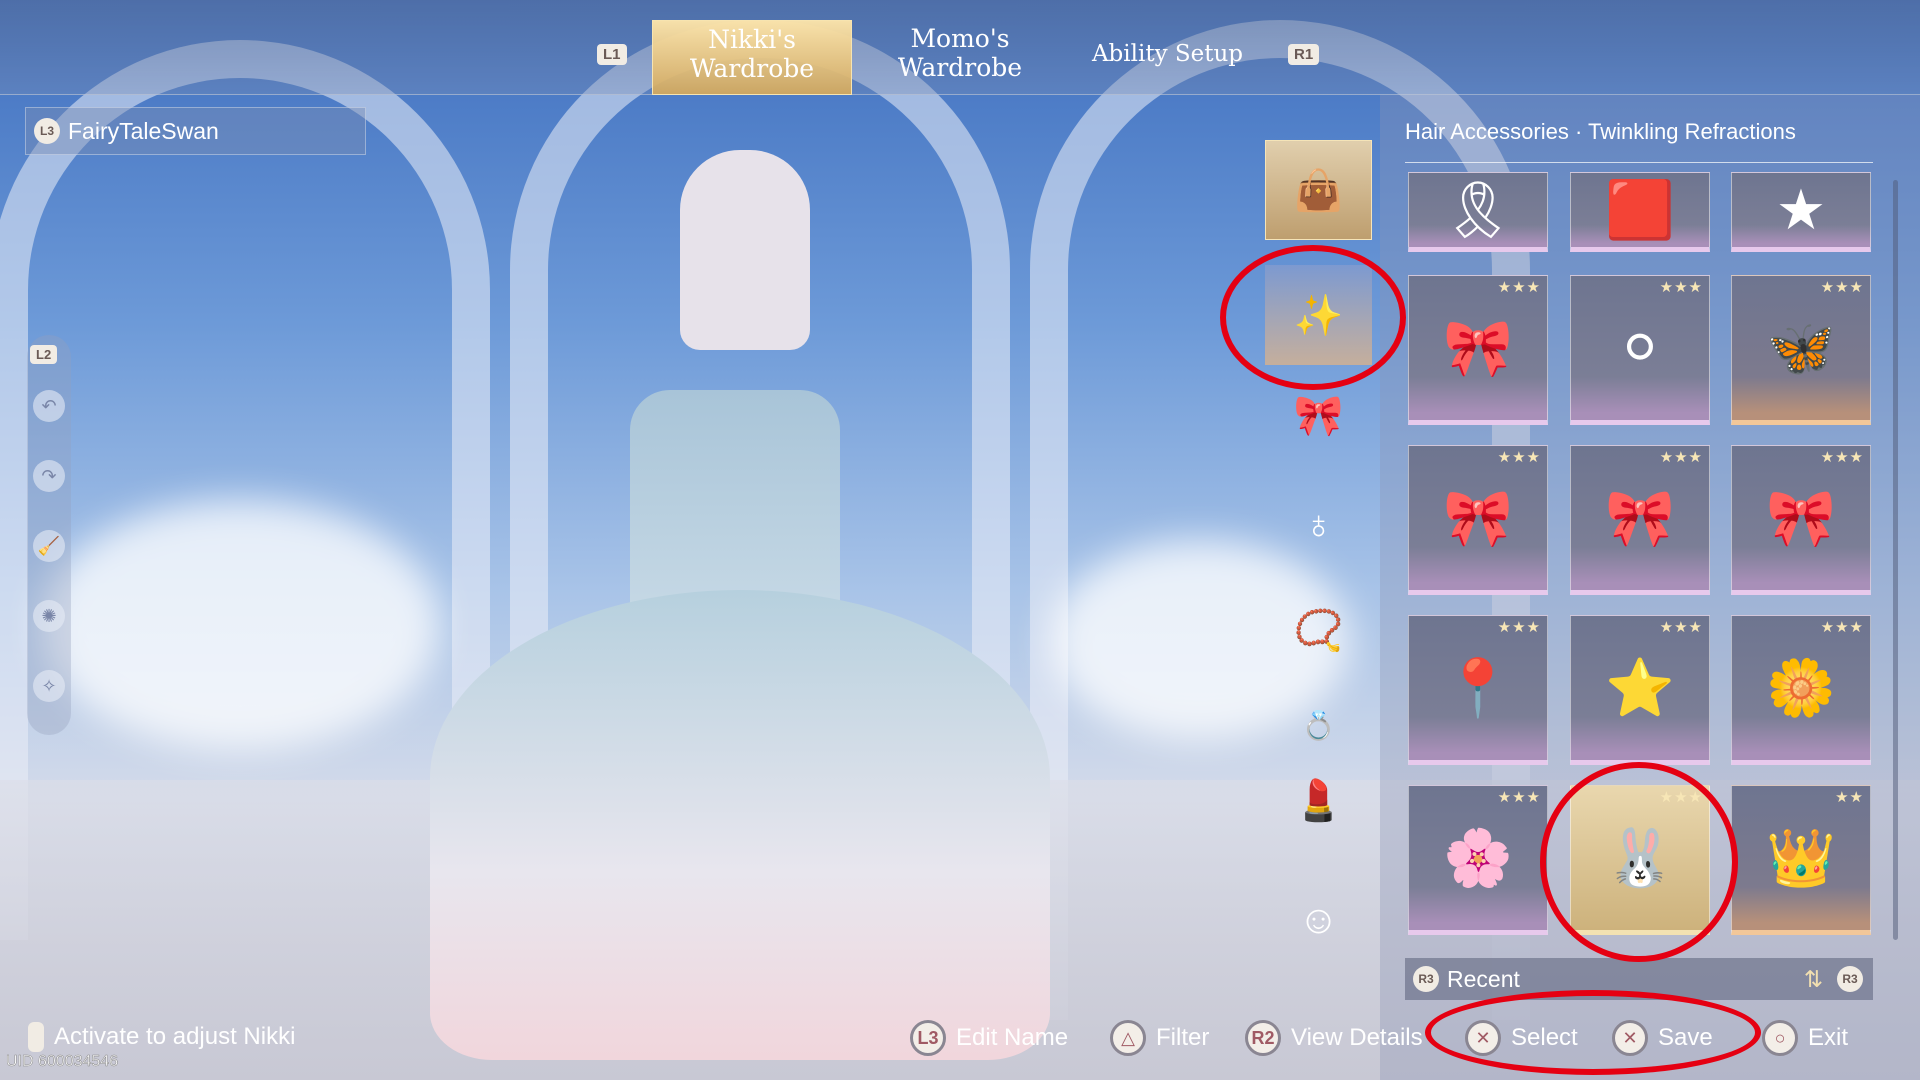 The image size is (1920, 1080). I want to click on scrollbar, so click(1895, 560).